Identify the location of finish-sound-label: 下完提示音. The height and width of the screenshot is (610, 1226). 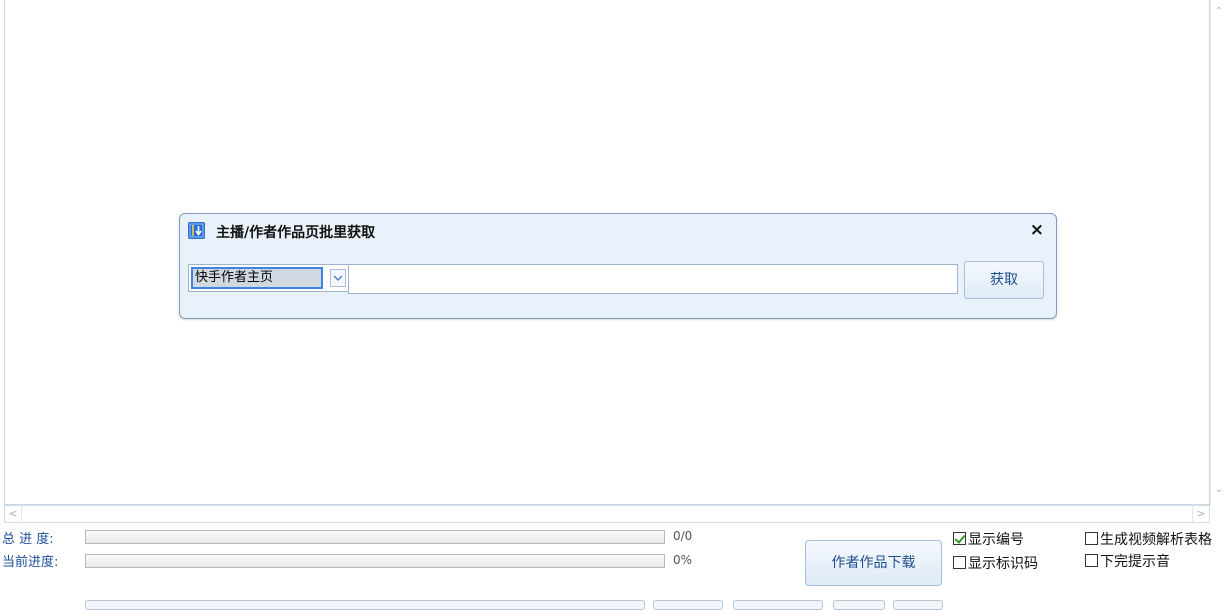
(1135, 562).